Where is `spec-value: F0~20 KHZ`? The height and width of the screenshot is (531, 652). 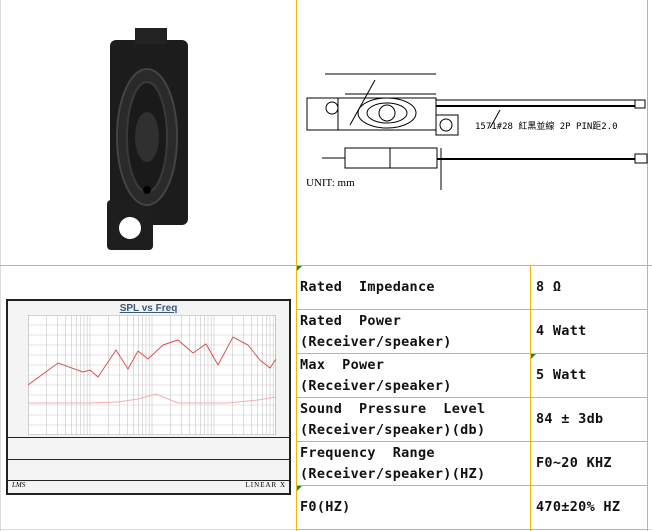 spec-value: F0~20 KHZ is located at coordinates (574, 463).